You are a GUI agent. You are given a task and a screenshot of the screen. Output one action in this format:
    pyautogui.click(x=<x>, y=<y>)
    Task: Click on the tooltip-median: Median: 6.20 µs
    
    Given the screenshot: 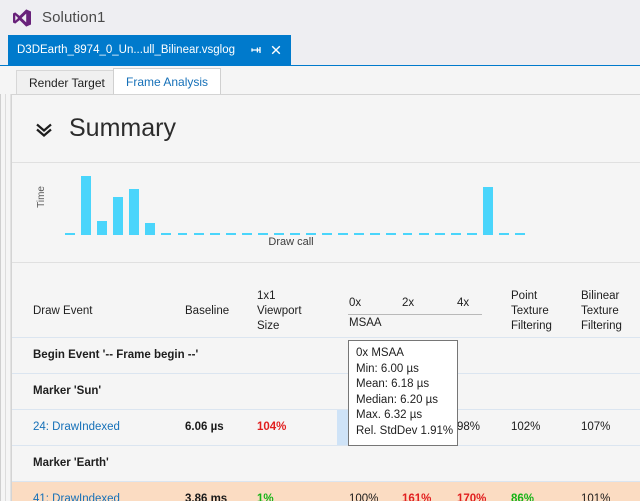 What is the action you would take?
    pyautogui.click(x=397, y=399)
    